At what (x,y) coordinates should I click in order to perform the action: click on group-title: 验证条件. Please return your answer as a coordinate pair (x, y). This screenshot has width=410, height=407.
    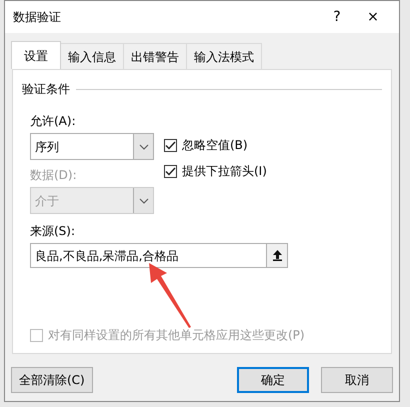
    Looking at the image, I should click on (46, 89).